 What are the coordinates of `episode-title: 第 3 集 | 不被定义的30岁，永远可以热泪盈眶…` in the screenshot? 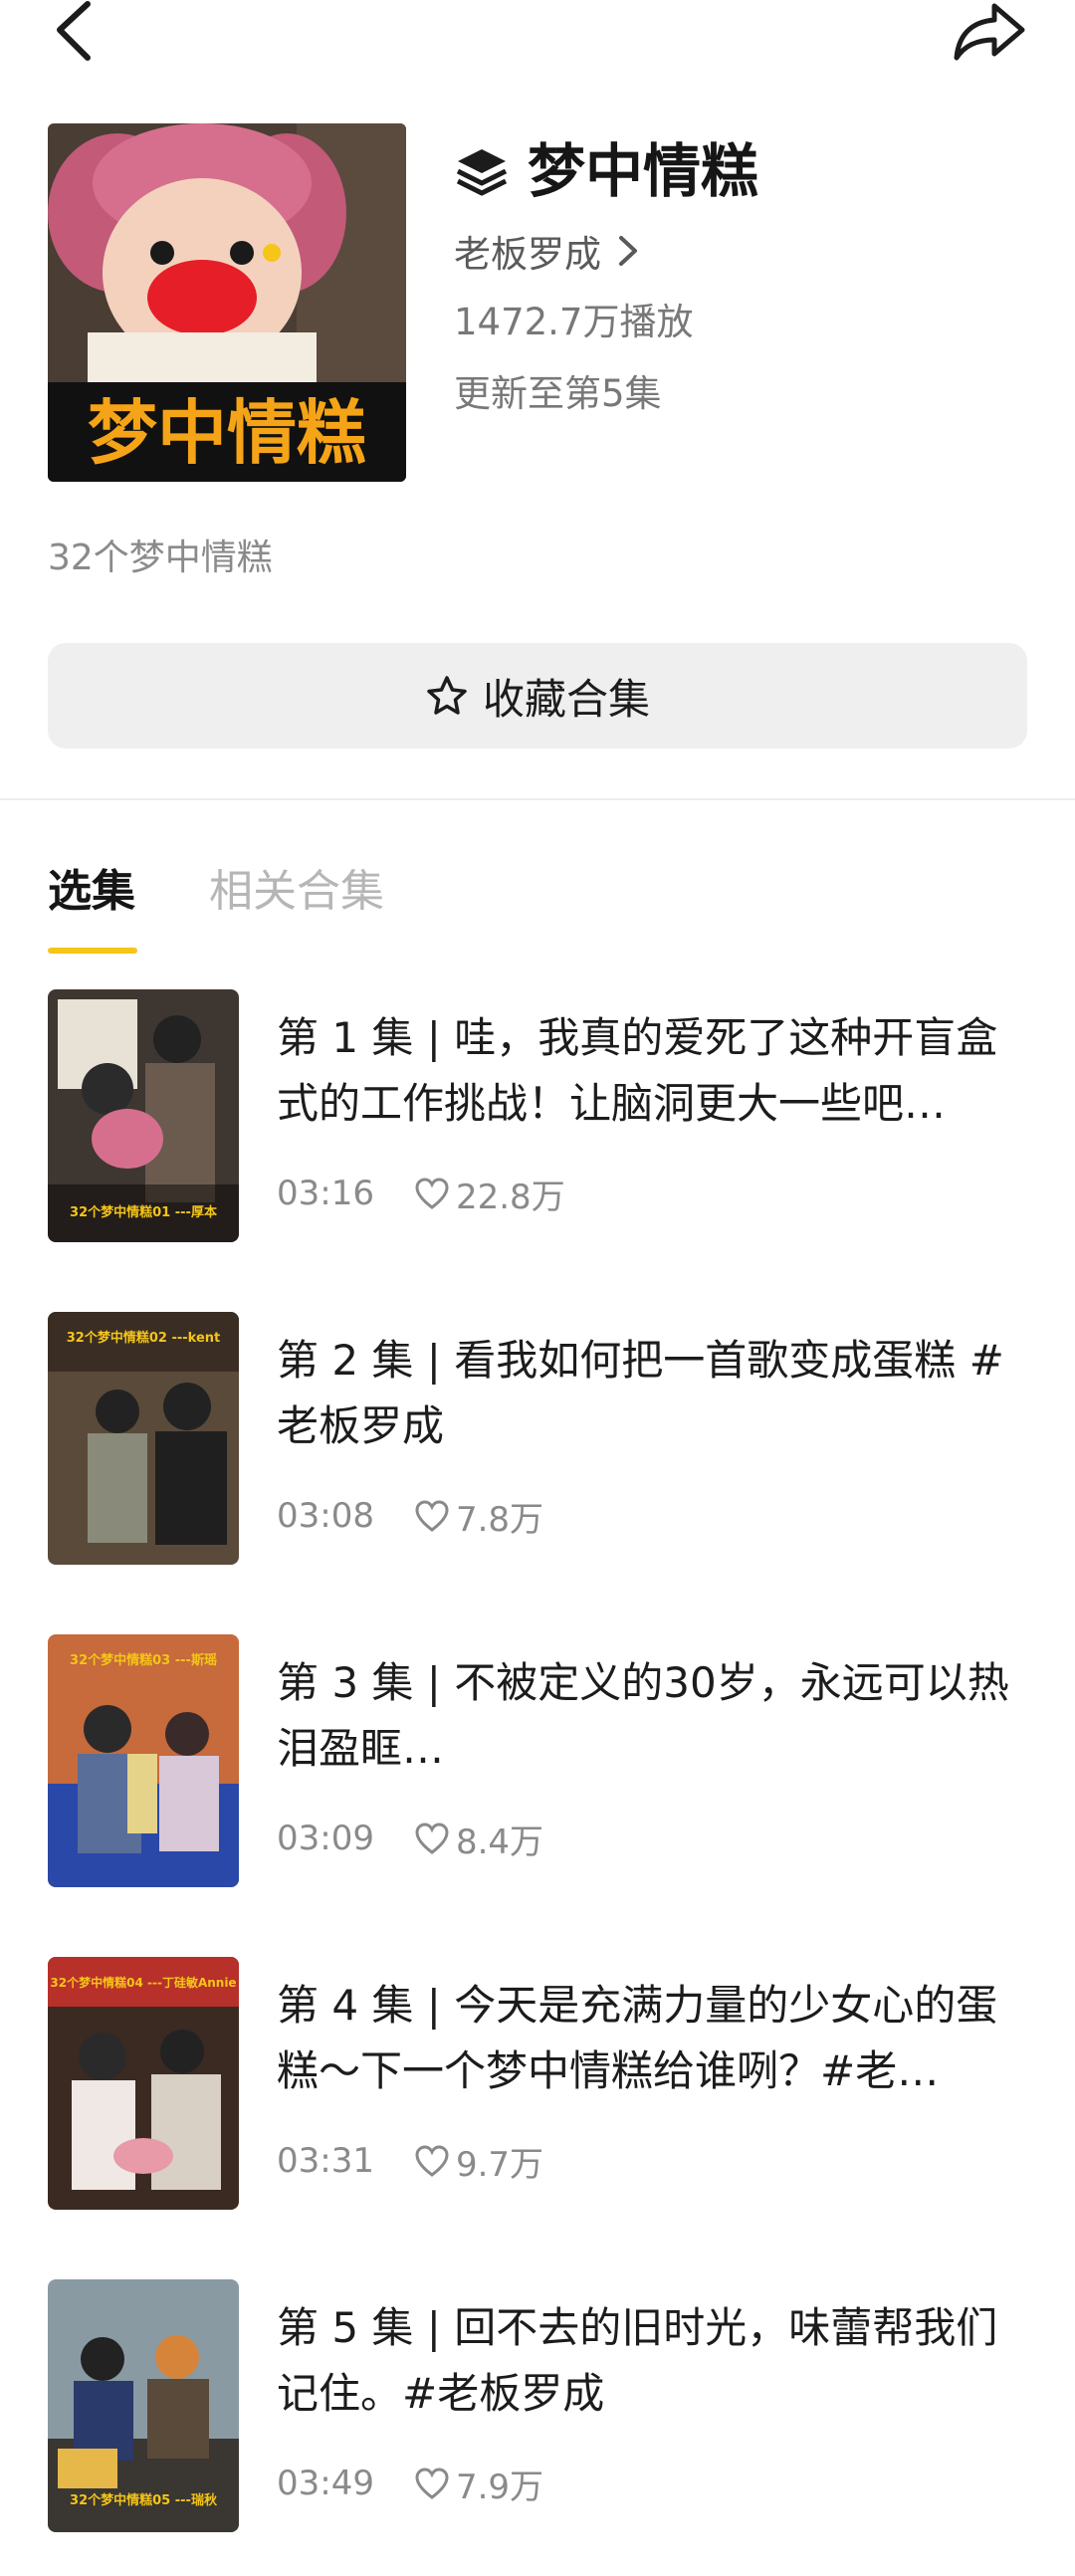 It's located at (643, 1715).